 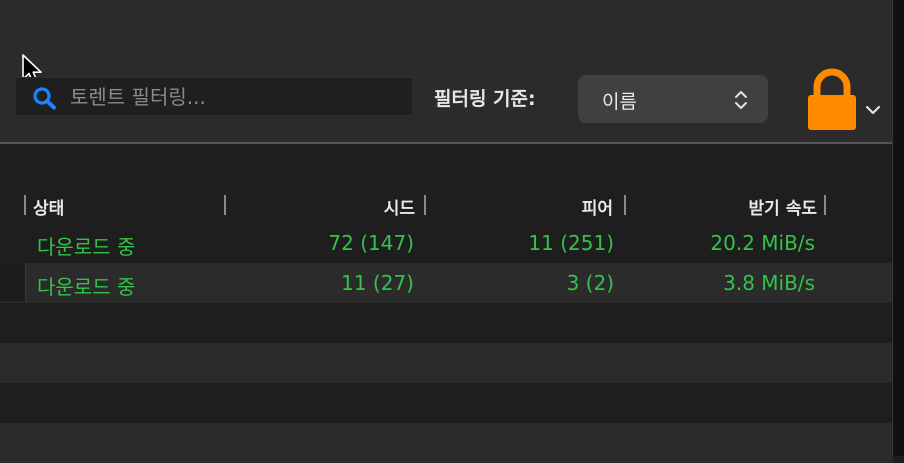 I want to click on search-icon, so click(x=44, y=98).